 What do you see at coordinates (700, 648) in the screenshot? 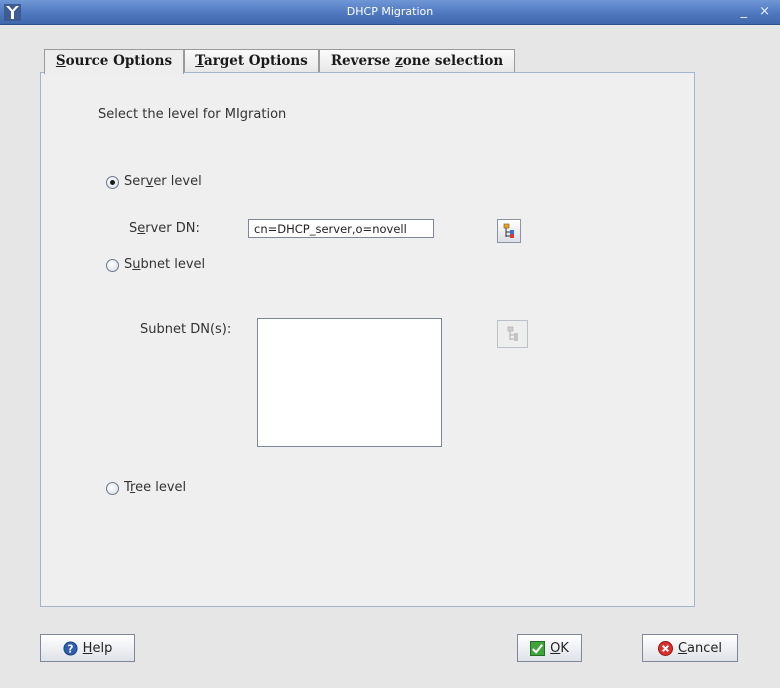
I see `cancel-button-label: Cancel` at bounding box center [700, 648].